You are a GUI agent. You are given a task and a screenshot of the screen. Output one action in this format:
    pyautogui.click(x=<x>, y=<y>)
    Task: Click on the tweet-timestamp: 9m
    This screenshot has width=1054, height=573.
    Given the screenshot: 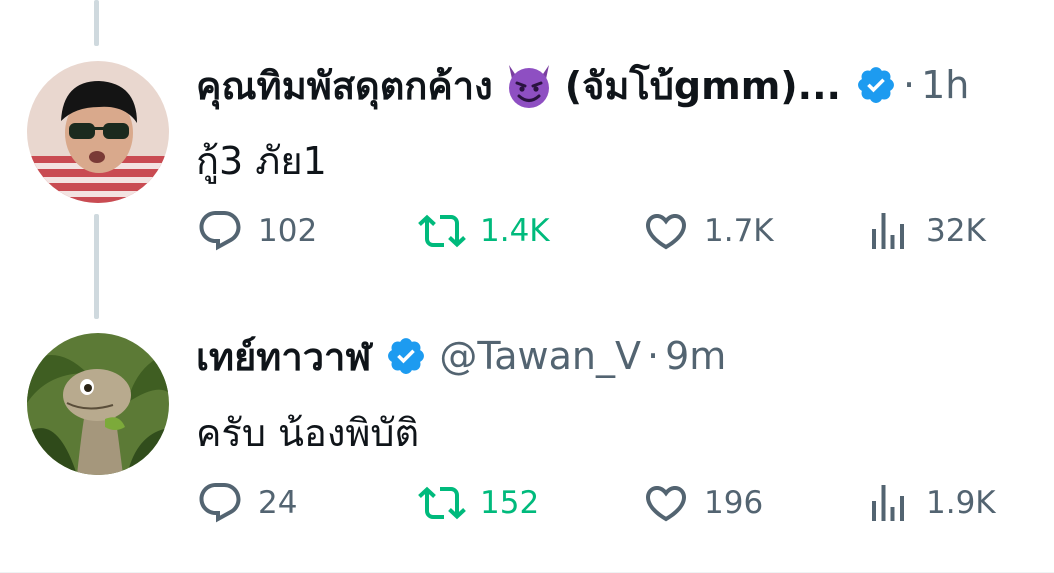 What is the action you would take?
    pyautogui.click(x=695, y=356)
    